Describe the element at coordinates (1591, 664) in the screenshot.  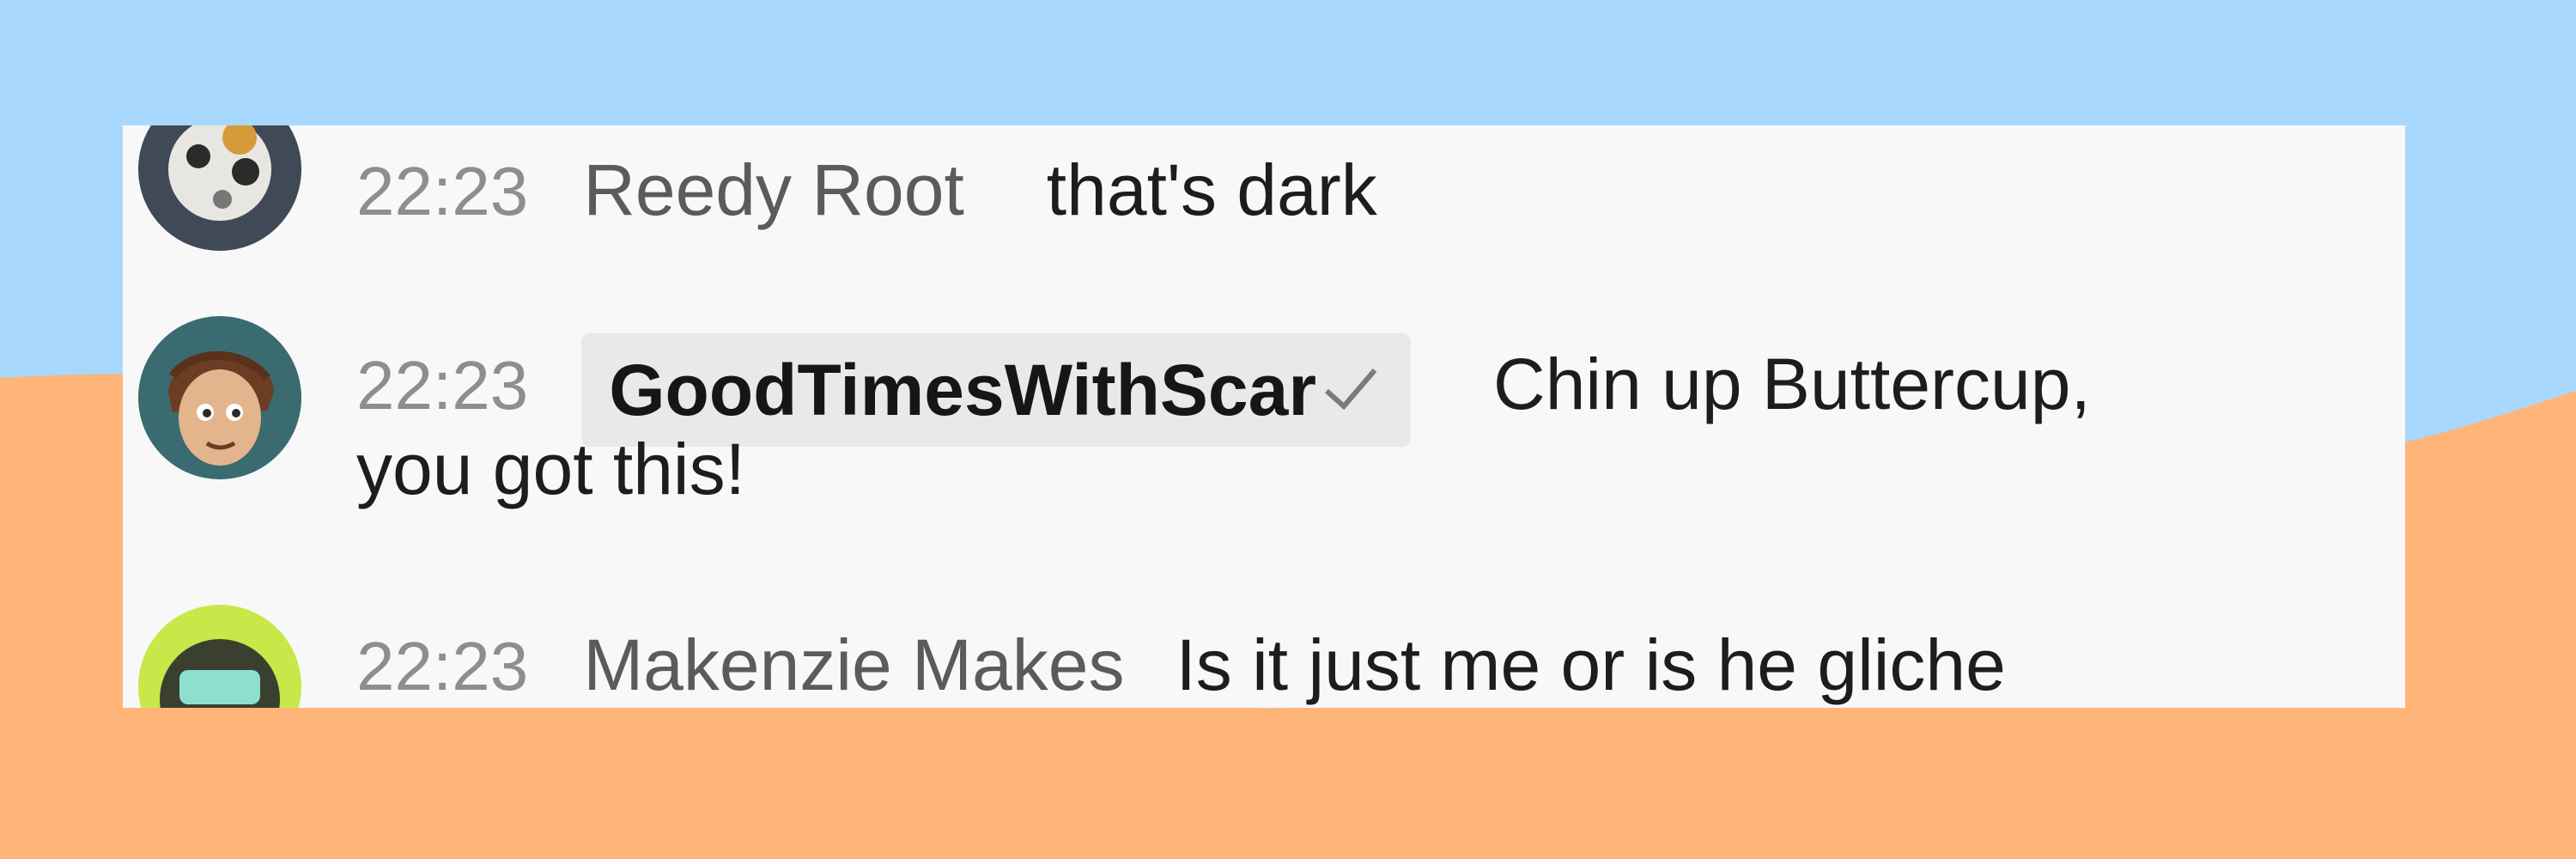
I see `message-text: Is it just me or is he gliche` at that location.